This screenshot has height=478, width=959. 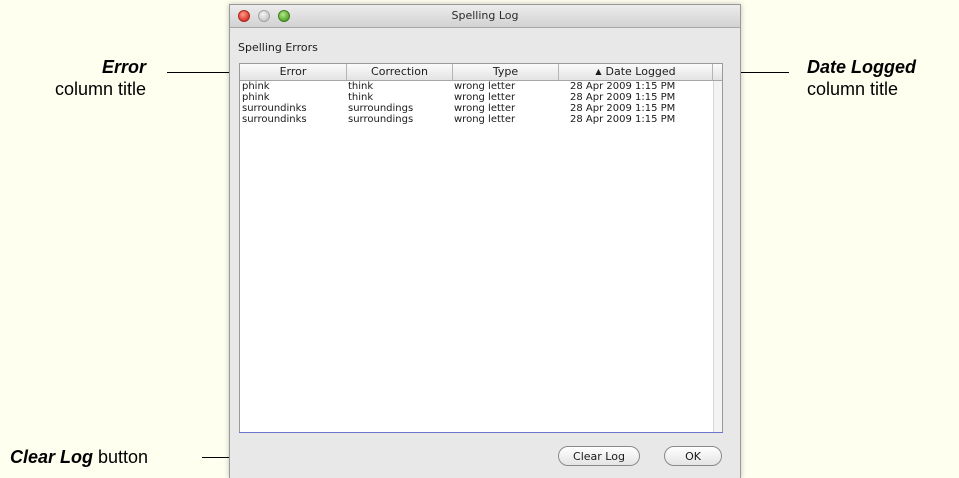 I want to click on column-header-date-logged: ▲ Date Logged, so click(x=636, y=72).